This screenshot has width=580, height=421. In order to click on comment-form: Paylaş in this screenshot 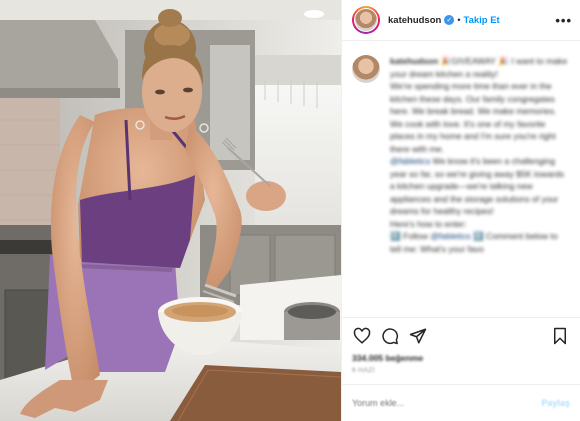, I will do `click(461, 402)`.